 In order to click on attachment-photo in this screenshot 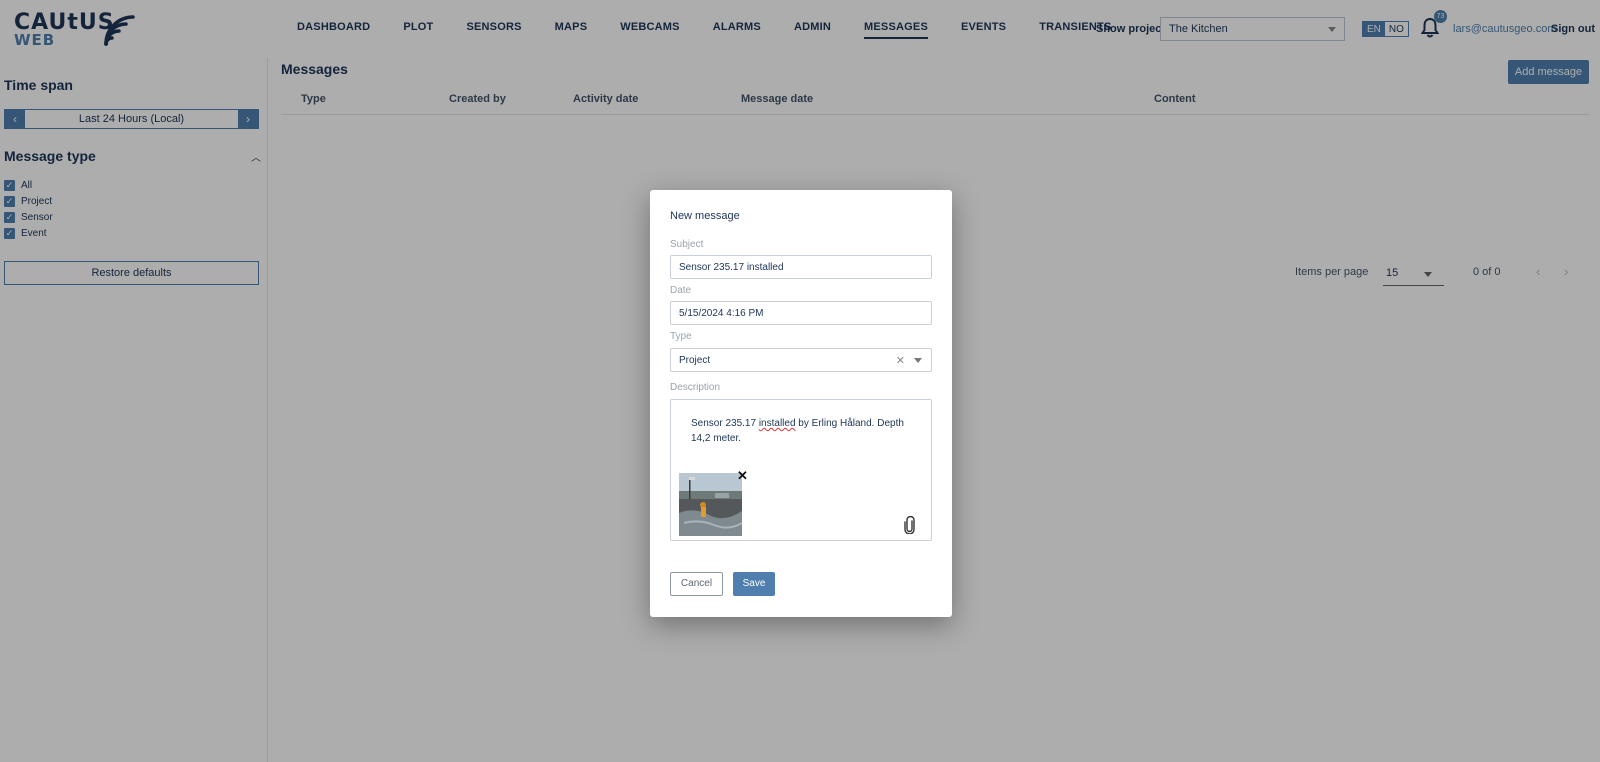, I will do `click(710, 504)`.